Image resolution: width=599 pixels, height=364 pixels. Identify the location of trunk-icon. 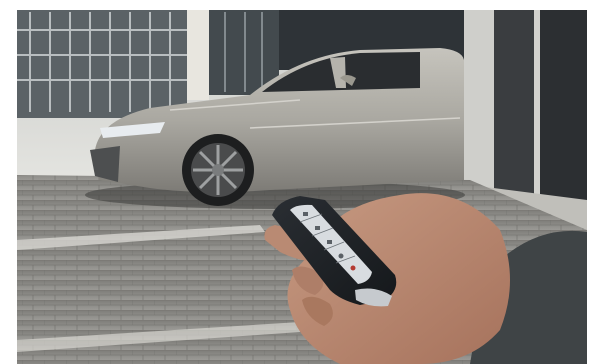
(329, 242).